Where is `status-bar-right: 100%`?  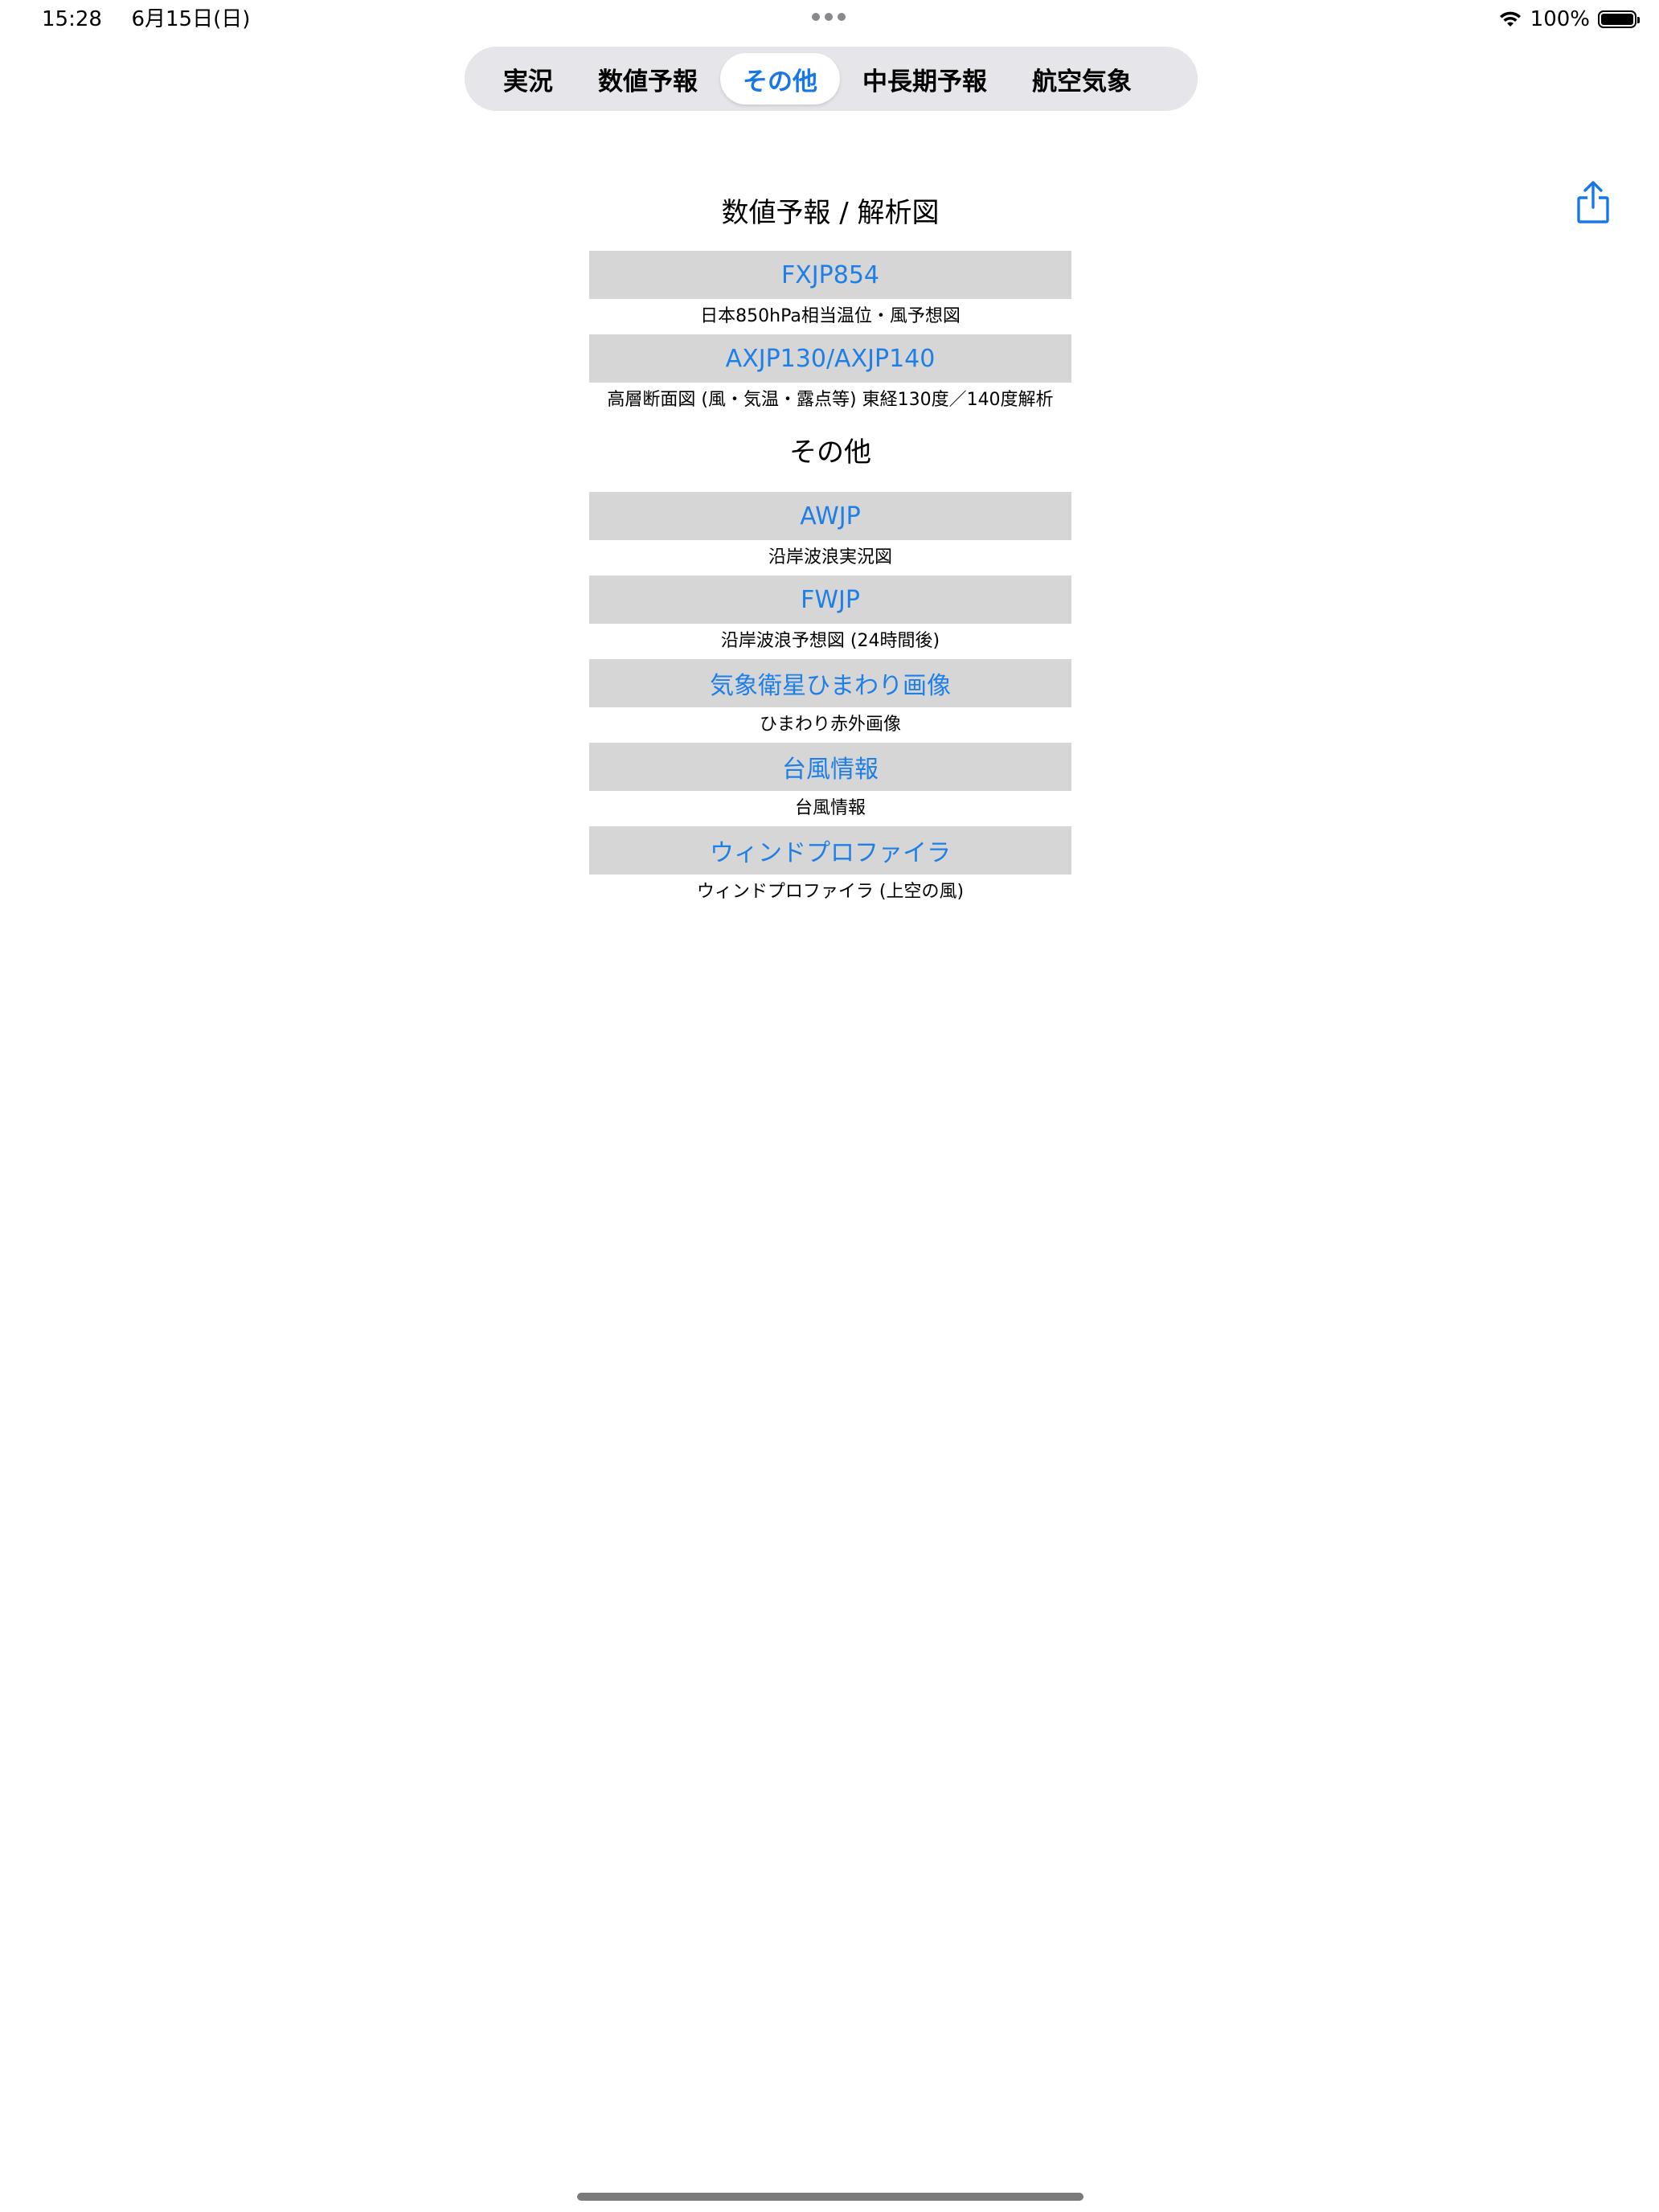
status-bar-right: 100% is located at coordinates (1569, 19).